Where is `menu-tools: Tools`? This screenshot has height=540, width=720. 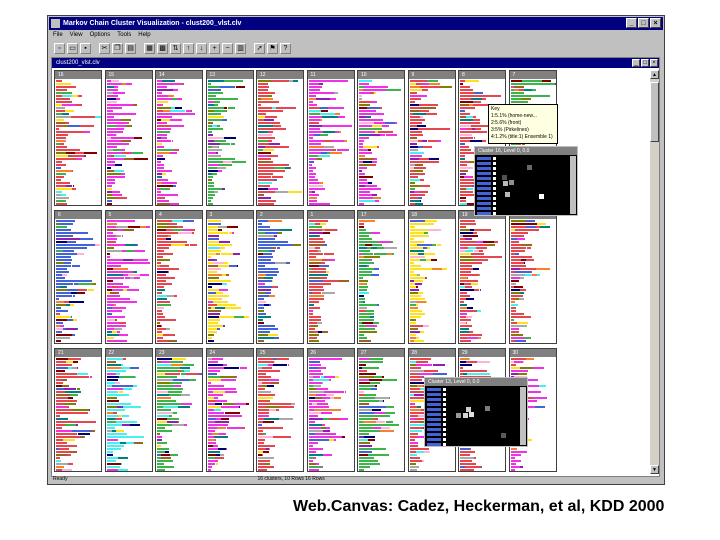
menu-tools: Tools is located at coordinates (124, 35).